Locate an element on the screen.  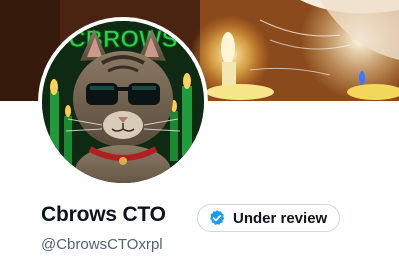
profile-display-name: Cbrows CTO is located at coordinates (103, 214).